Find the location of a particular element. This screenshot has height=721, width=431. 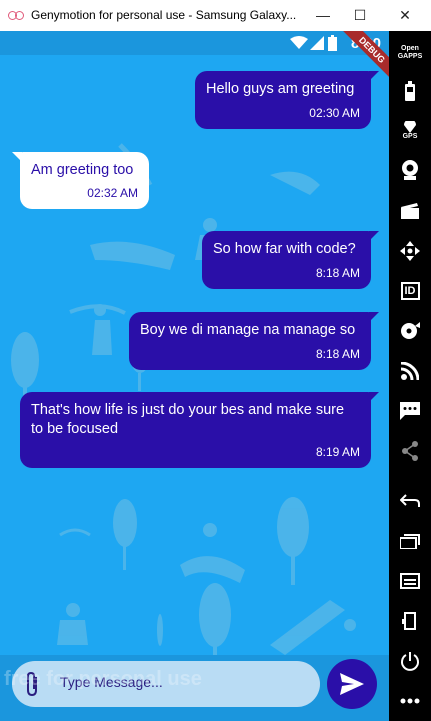

message-text: Hello guys am greeting is located at coordinates (280, 89).